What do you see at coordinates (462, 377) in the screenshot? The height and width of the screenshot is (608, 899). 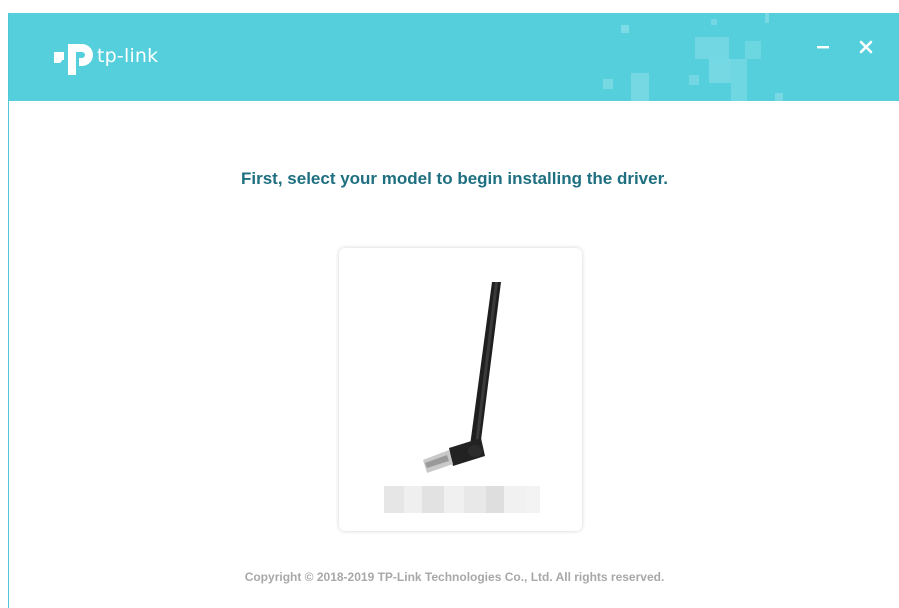 I see `usb-adapter-image` at bounding box center [462, 377].